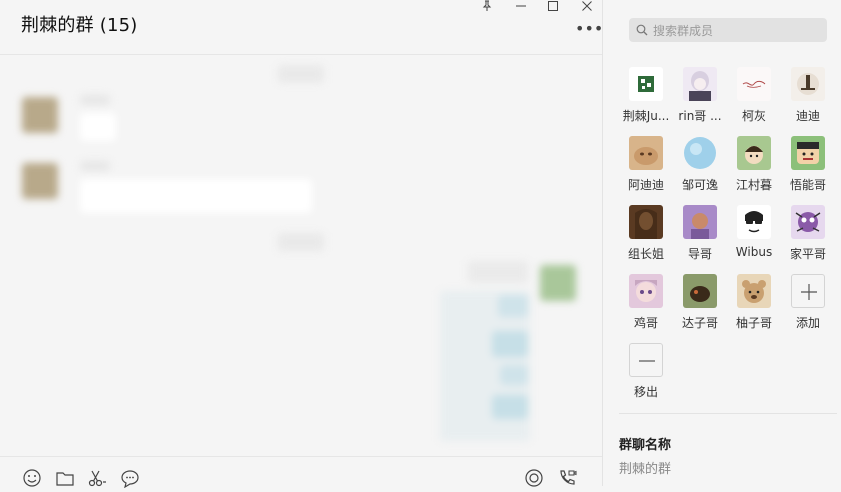 Image resolution: width=841 pixels, height=492 pixels. I want to click on member-name: 柯灰, so click(753, 116).